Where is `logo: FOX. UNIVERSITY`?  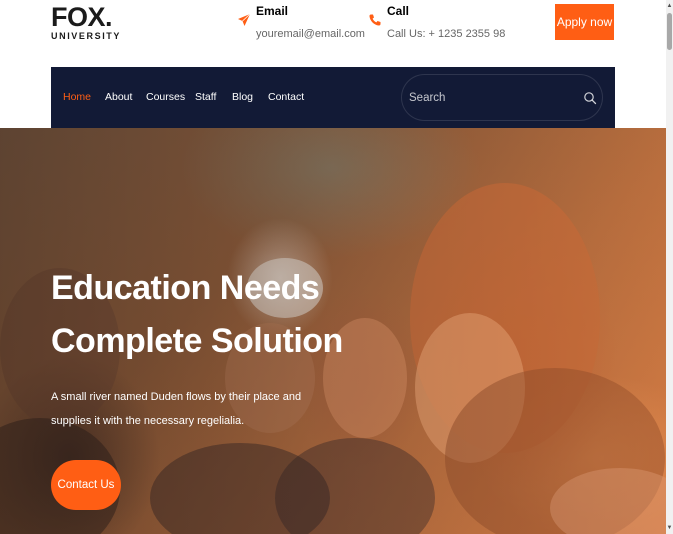 logo: FOX. UNIVERSITY is located at coordinates (86, 22).